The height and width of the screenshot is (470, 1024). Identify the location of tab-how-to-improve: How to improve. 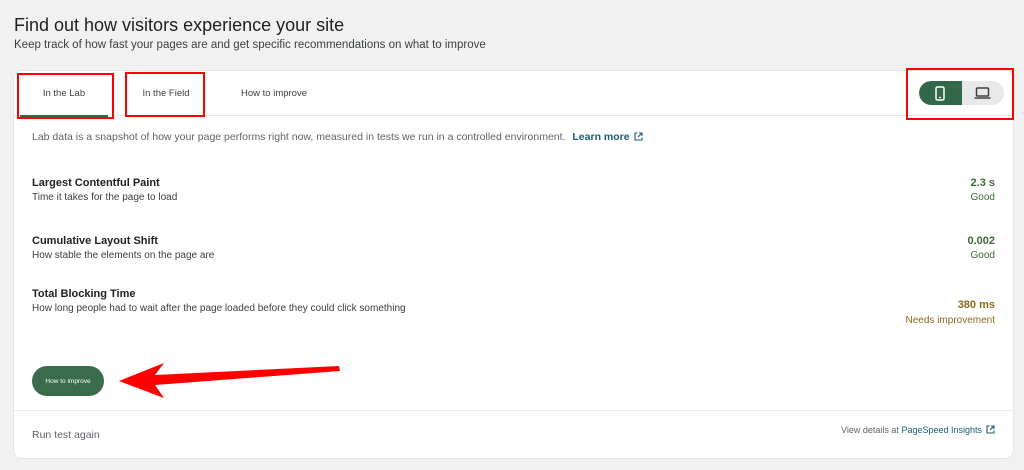
(274, 93).